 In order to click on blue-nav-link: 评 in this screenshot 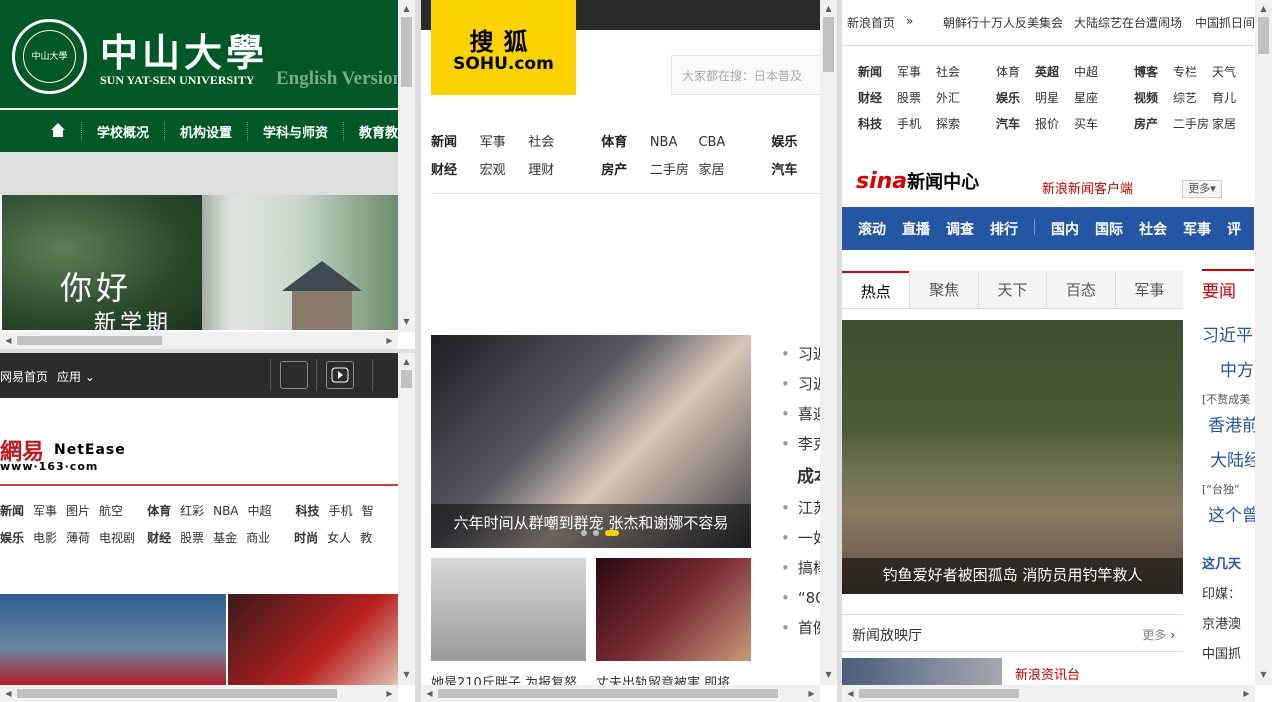, I will do `click(1234, 229)`.